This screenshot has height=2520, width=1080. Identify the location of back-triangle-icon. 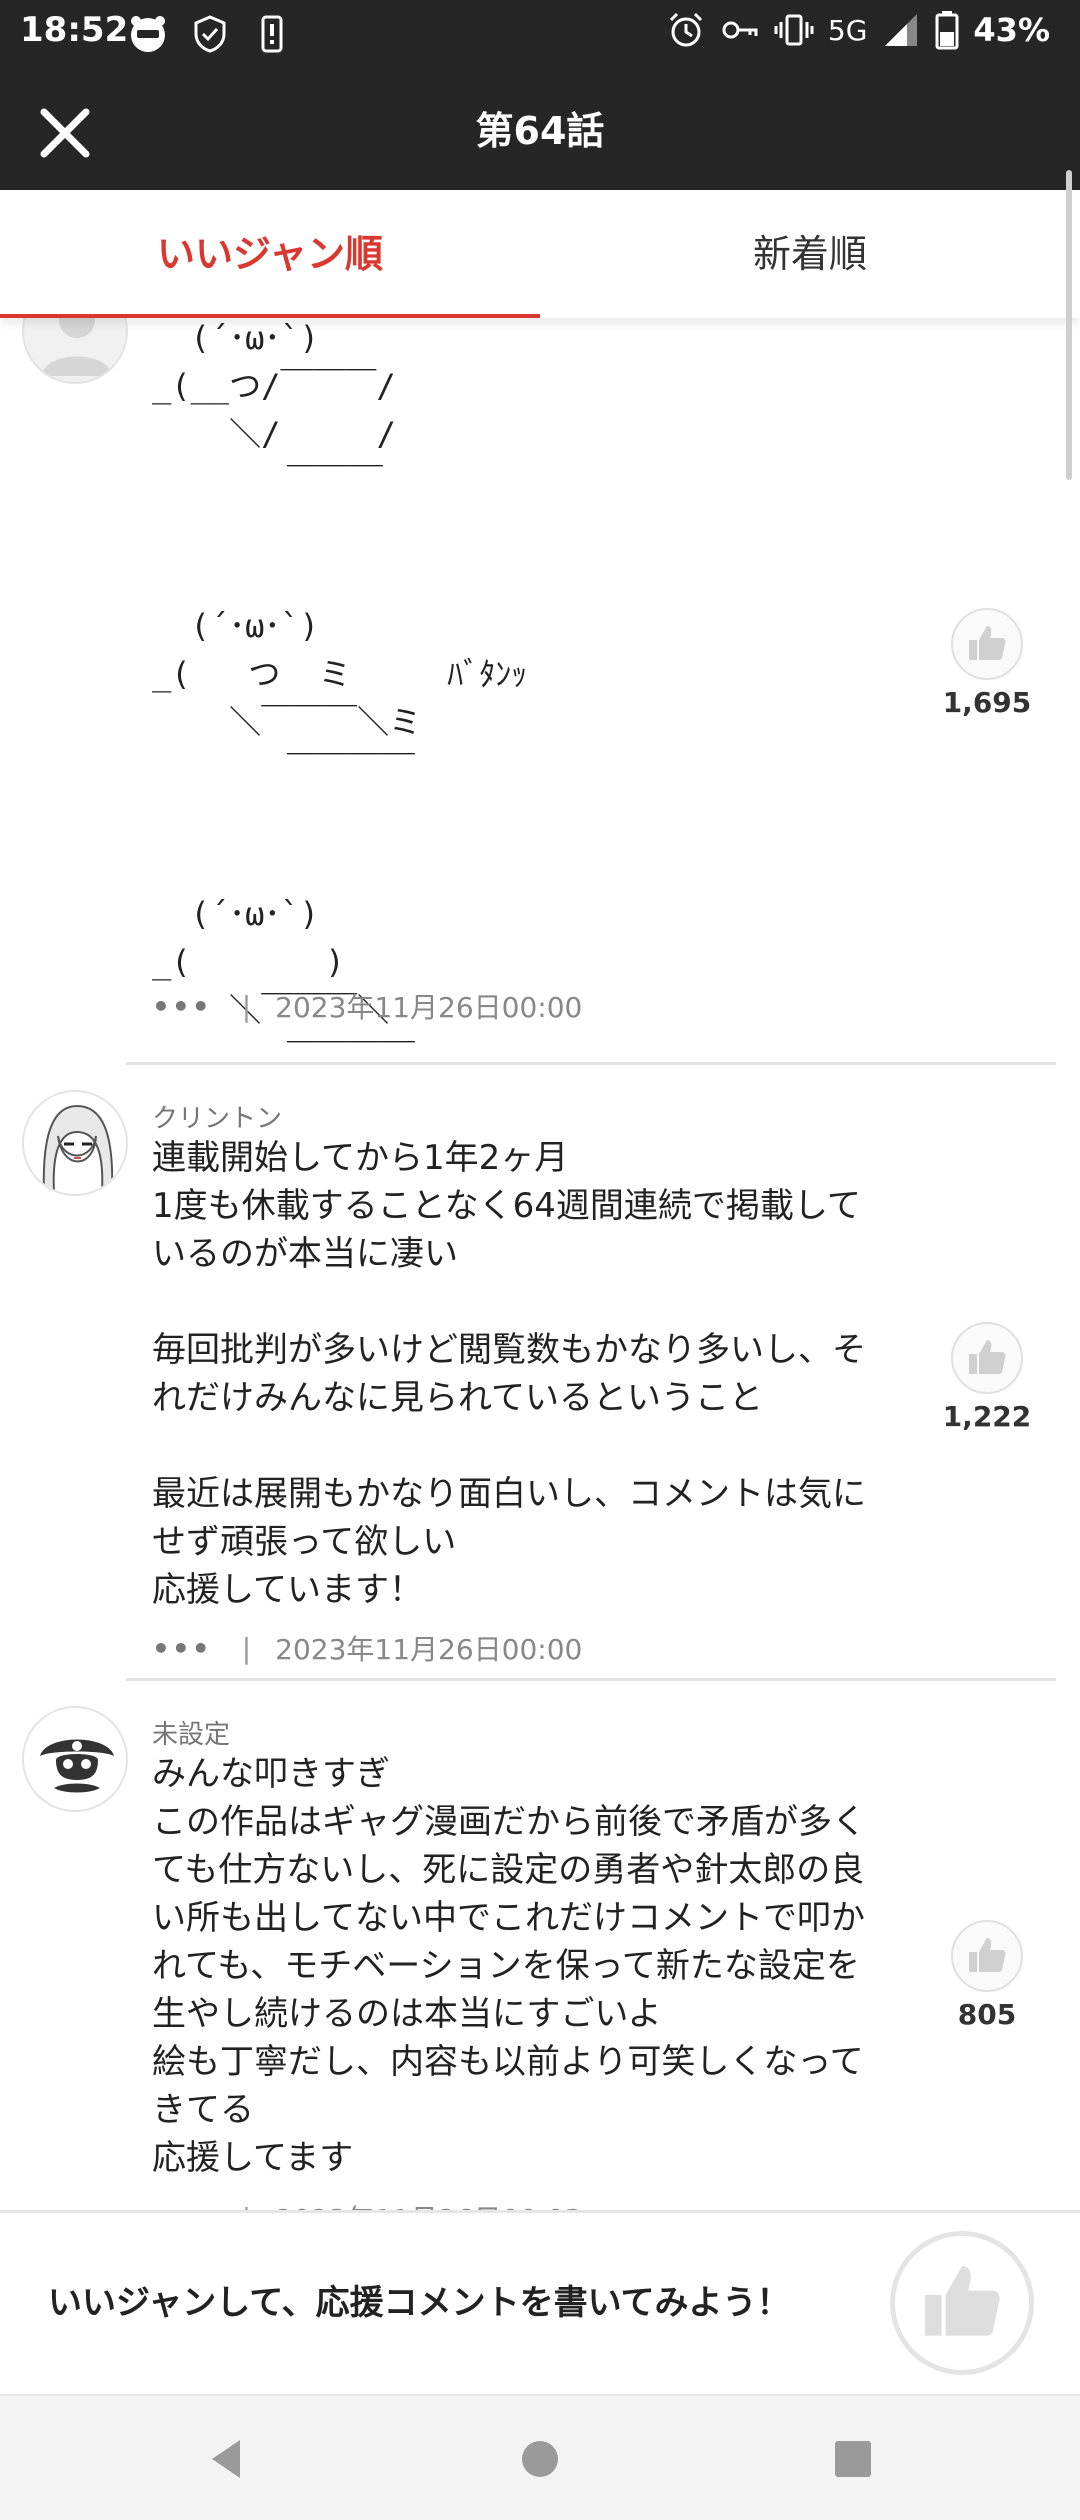
(226, 2459).